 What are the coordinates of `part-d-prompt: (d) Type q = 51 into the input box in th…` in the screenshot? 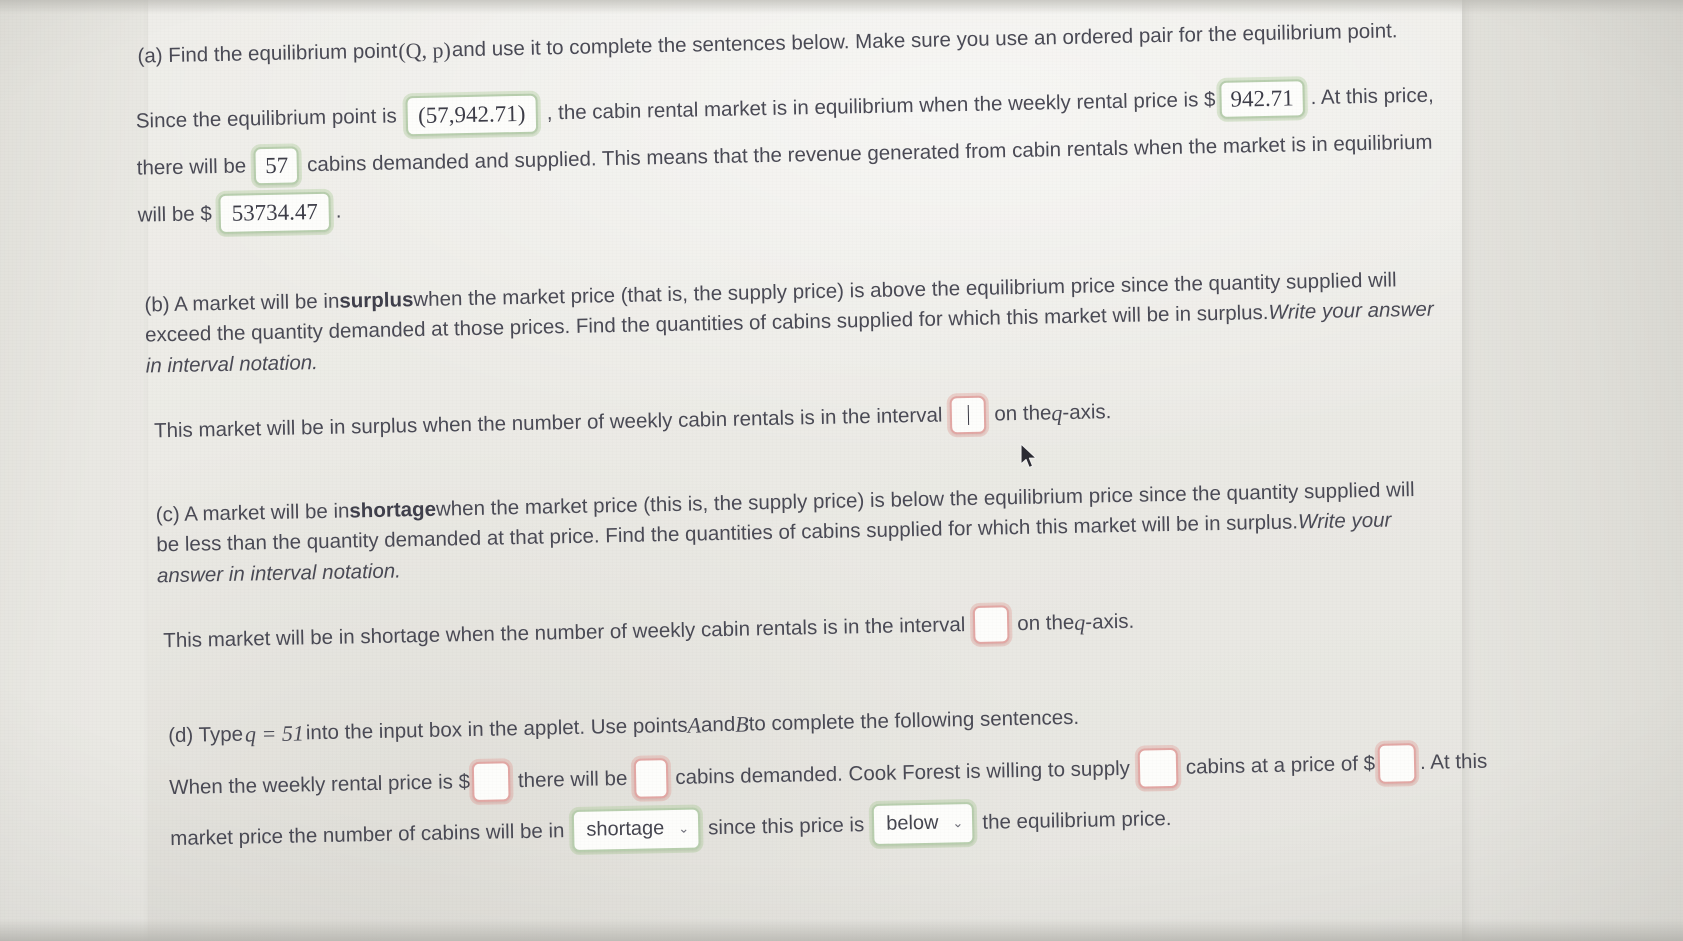 It's located at (624, 727).